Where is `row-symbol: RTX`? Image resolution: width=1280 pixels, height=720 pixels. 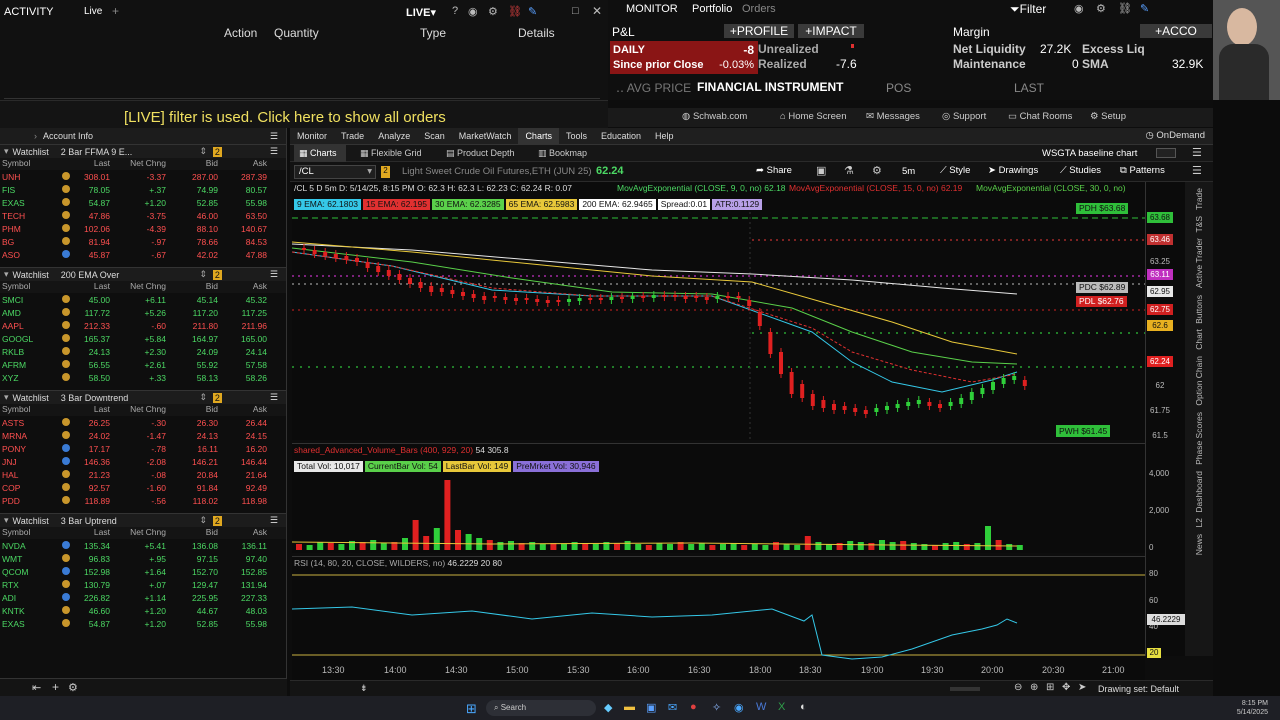 row-symbol: RTX is located at coordinates (29, 585).